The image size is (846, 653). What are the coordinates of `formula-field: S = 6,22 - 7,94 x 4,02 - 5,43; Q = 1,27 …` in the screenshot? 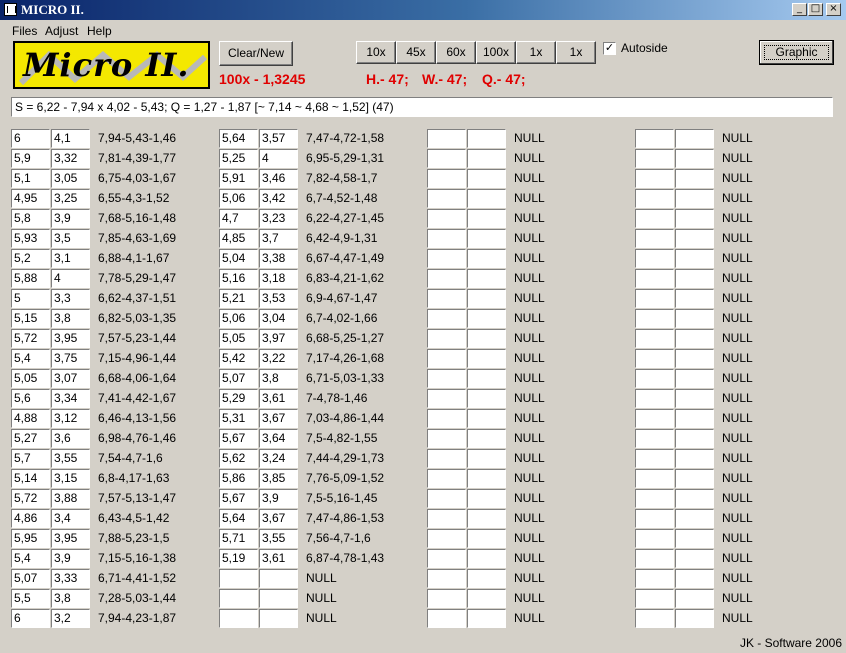 It's located at (422, 107).